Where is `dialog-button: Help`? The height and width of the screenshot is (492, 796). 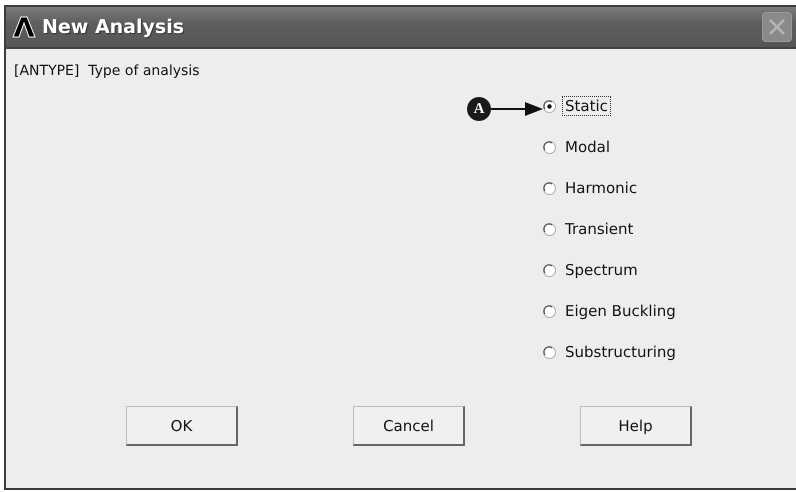 dialog-button: Help is located at coordinates (636, 426).